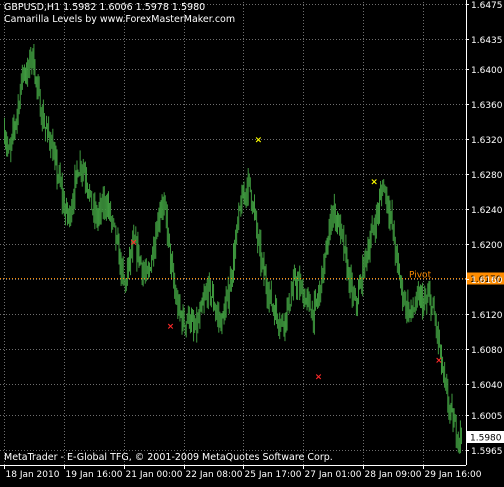 The height and width of the screenshot is (487, 504). Describe the element at coordinates (487, 6) in the screenshot. I see `y-tick-label: 1.6475` at that location.